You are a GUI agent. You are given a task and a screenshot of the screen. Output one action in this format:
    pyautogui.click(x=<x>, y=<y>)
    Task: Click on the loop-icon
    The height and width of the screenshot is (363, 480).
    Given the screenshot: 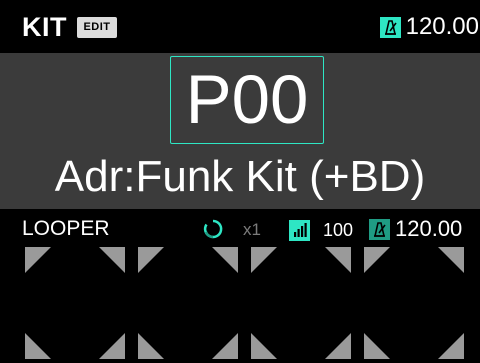 What is the action you would take?
    pyautogui.click(x=213, y=229)
    